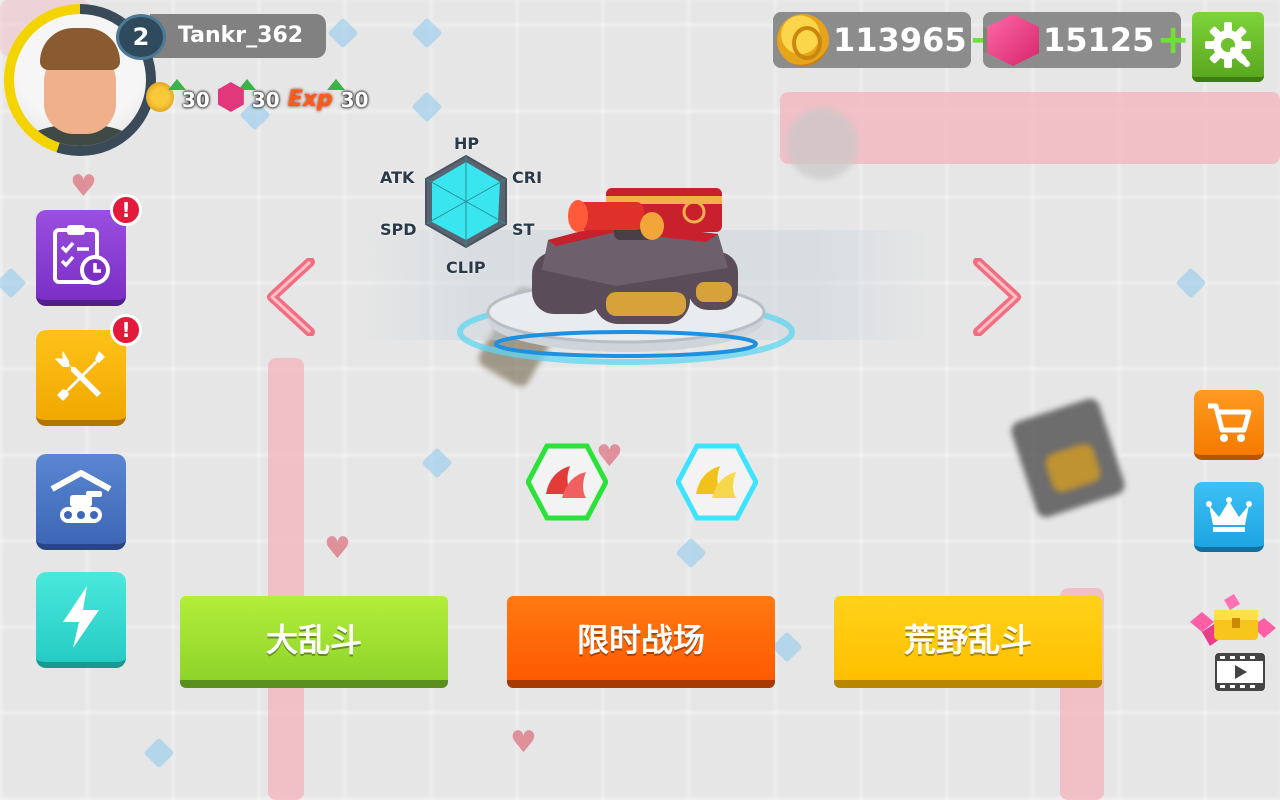 Image resolution: width=1280 pixels, height=800 pixels. I want to click on exp-boost: Exp 30, so click(328, 92).